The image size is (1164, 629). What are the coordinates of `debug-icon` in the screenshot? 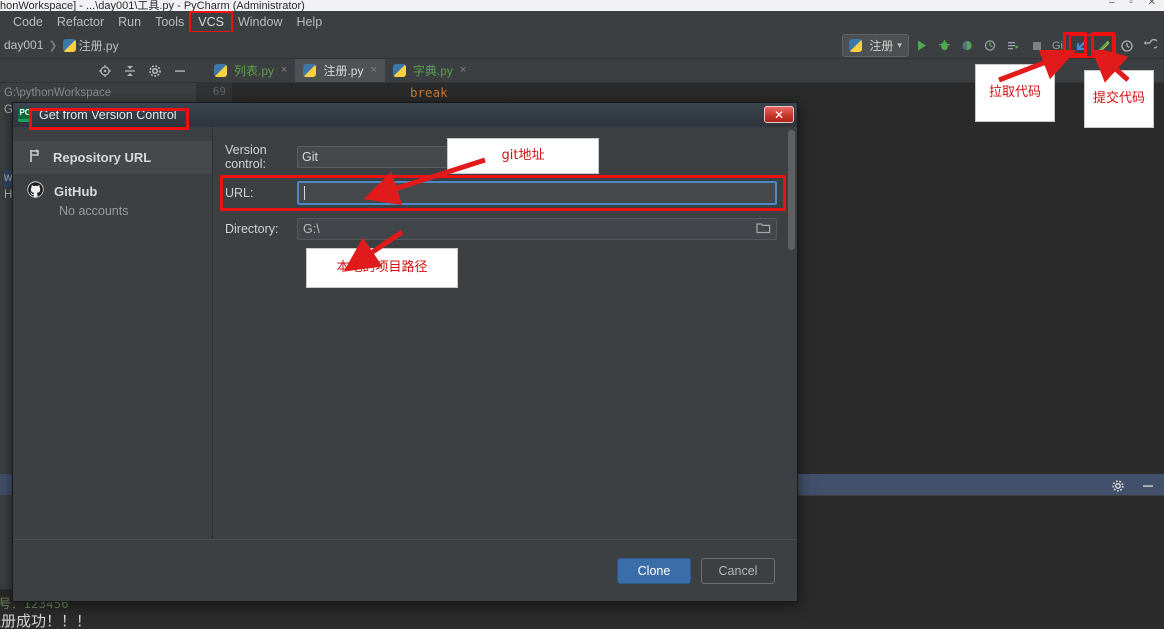 It's located at (945, 46).